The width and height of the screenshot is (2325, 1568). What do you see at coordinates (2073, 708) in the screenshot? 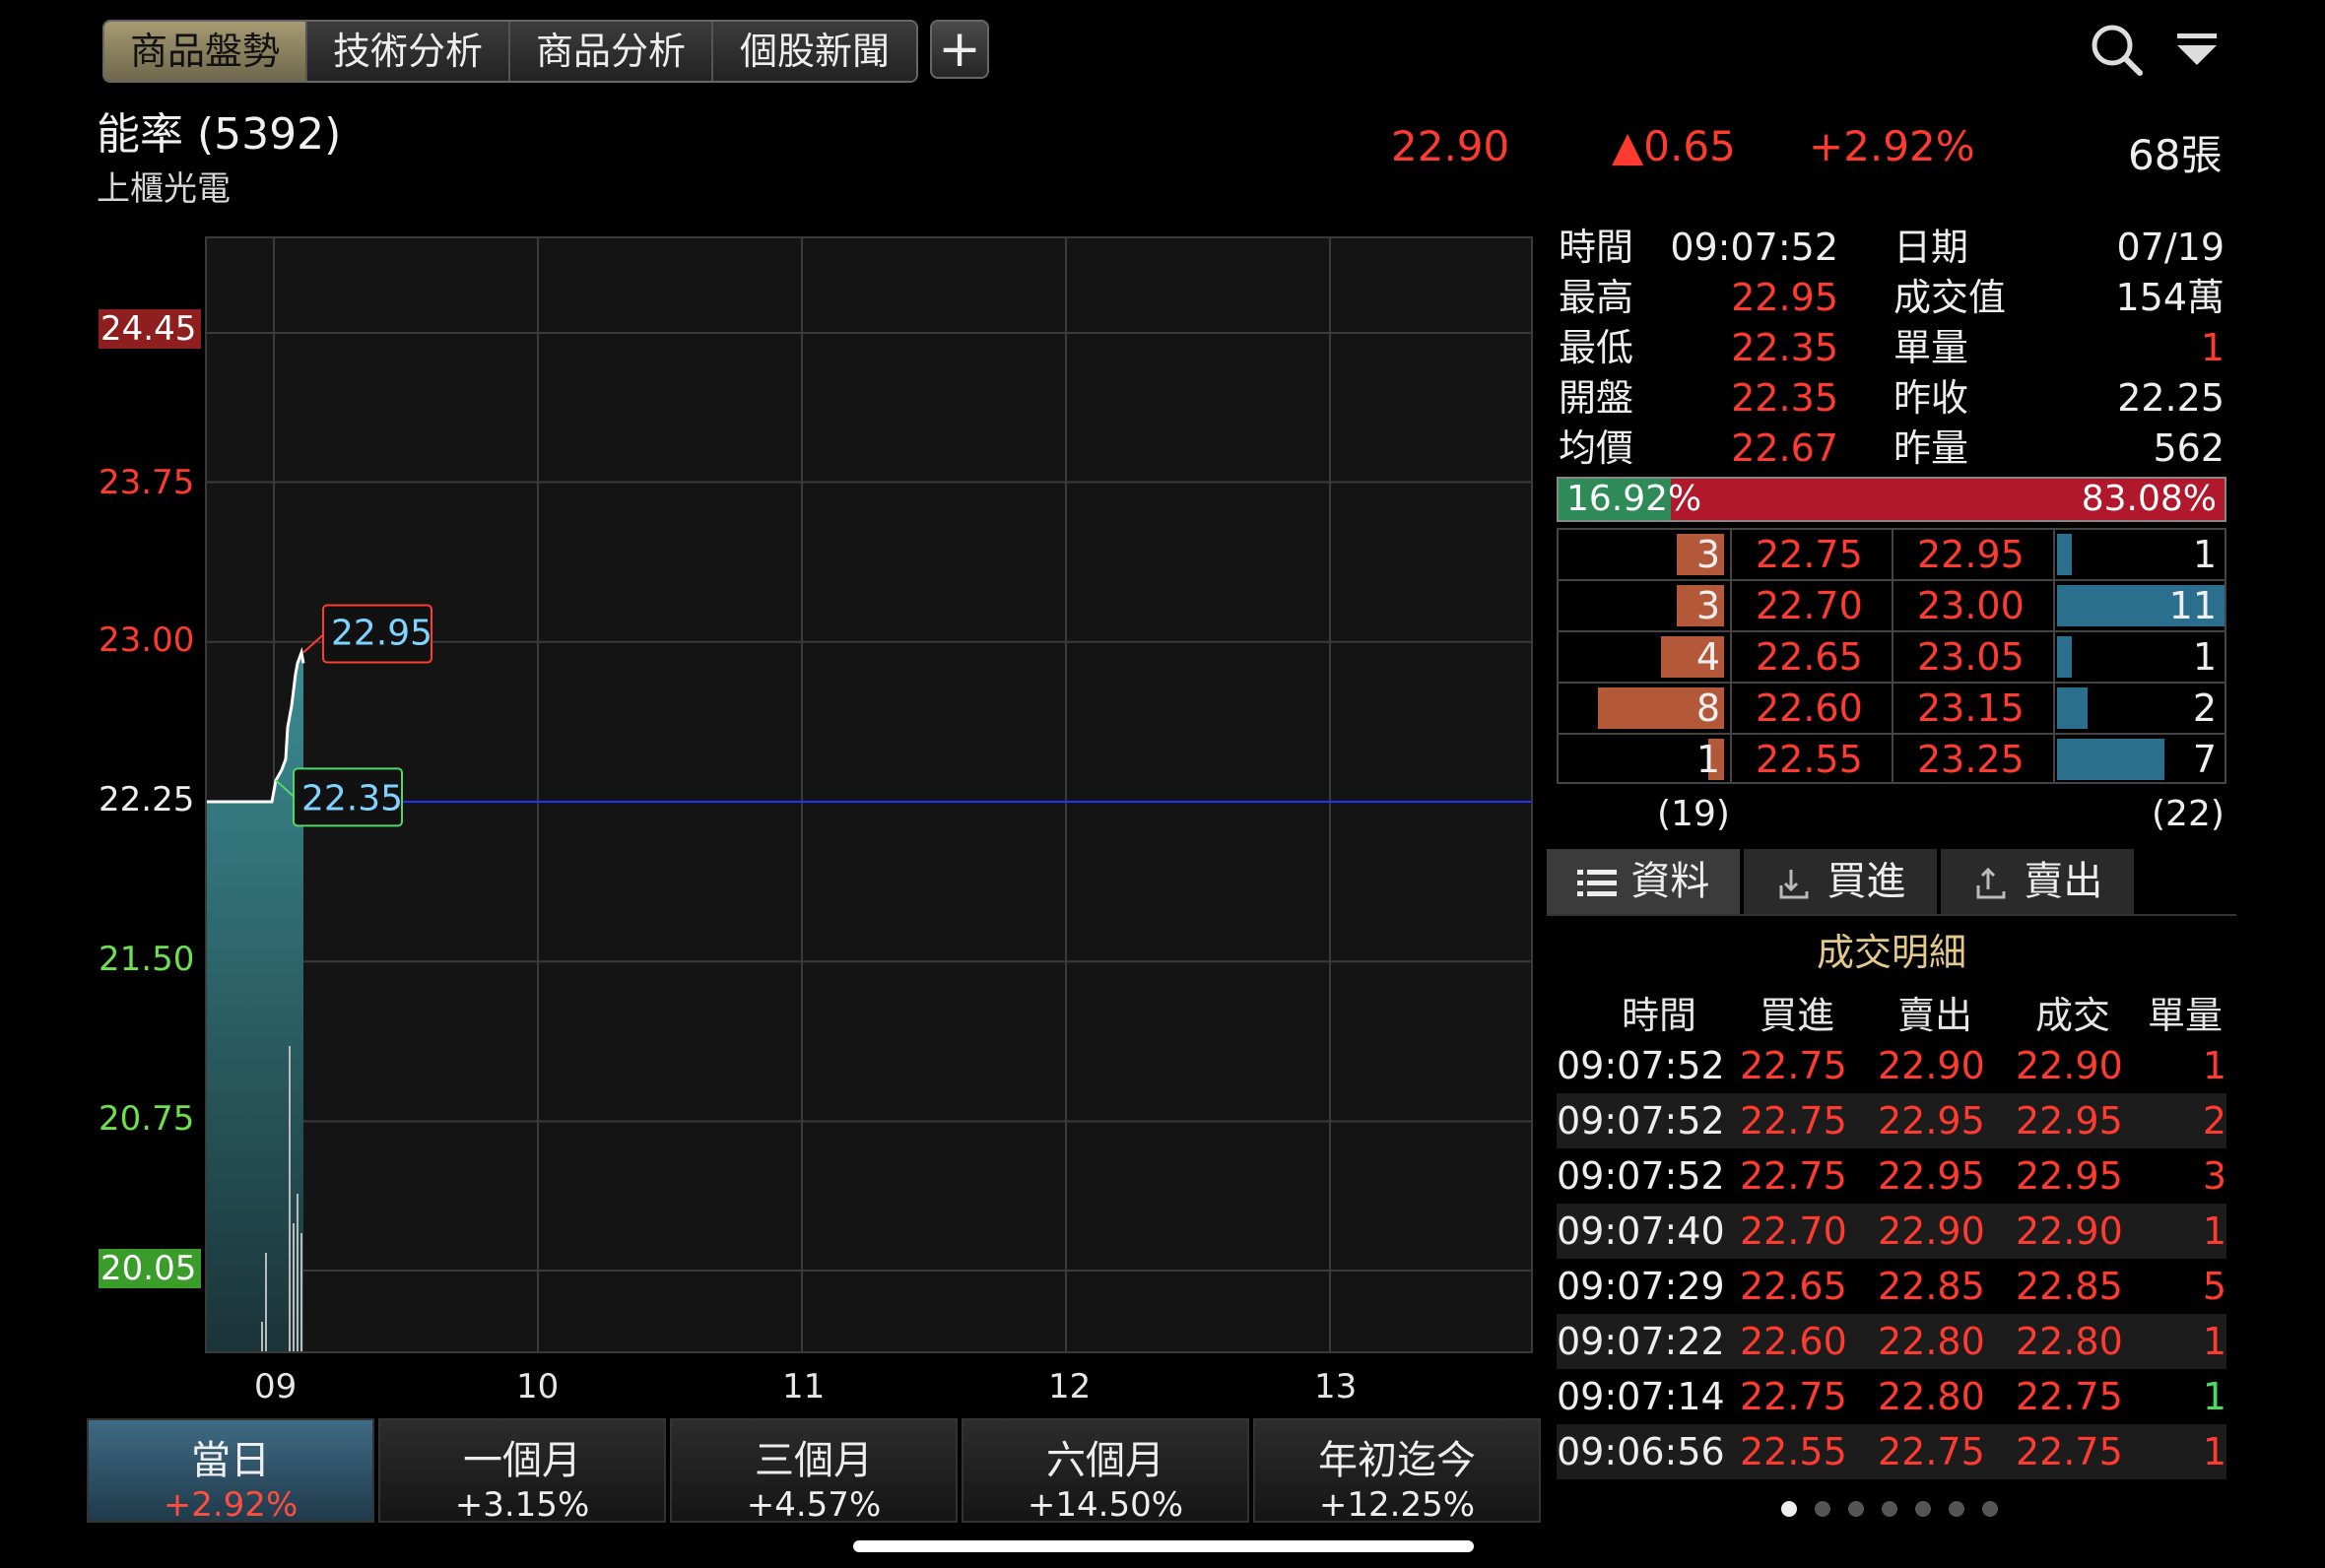
I see `ask-volume-bar` at bounding box center [2073, 708].